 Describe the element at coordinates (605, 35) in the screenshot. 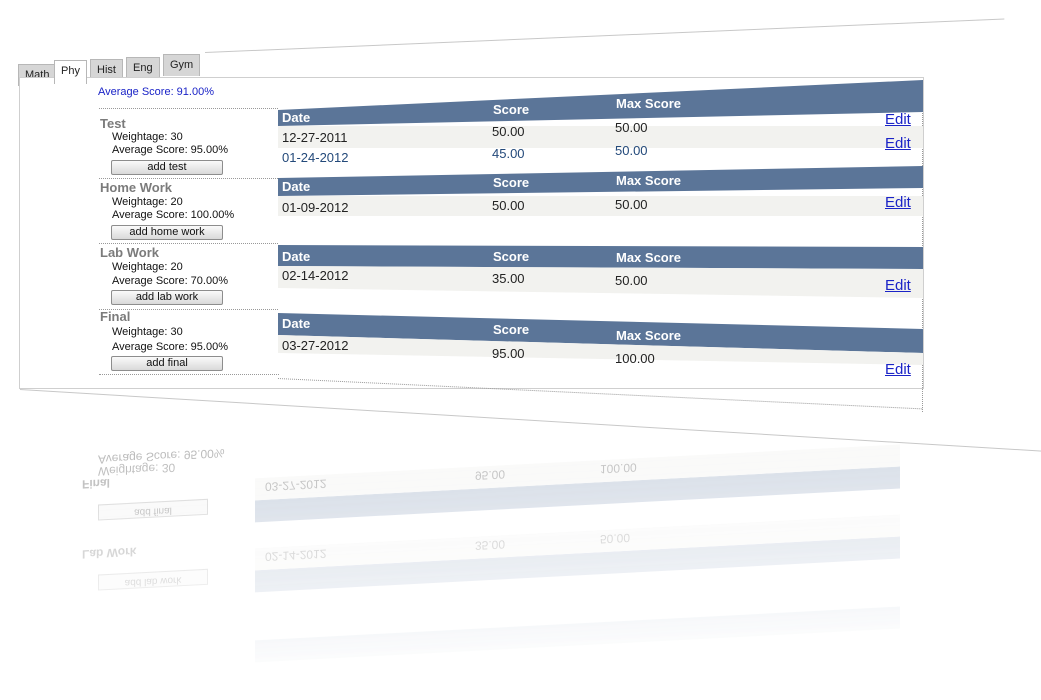

I see `page-edge-top` at that location.